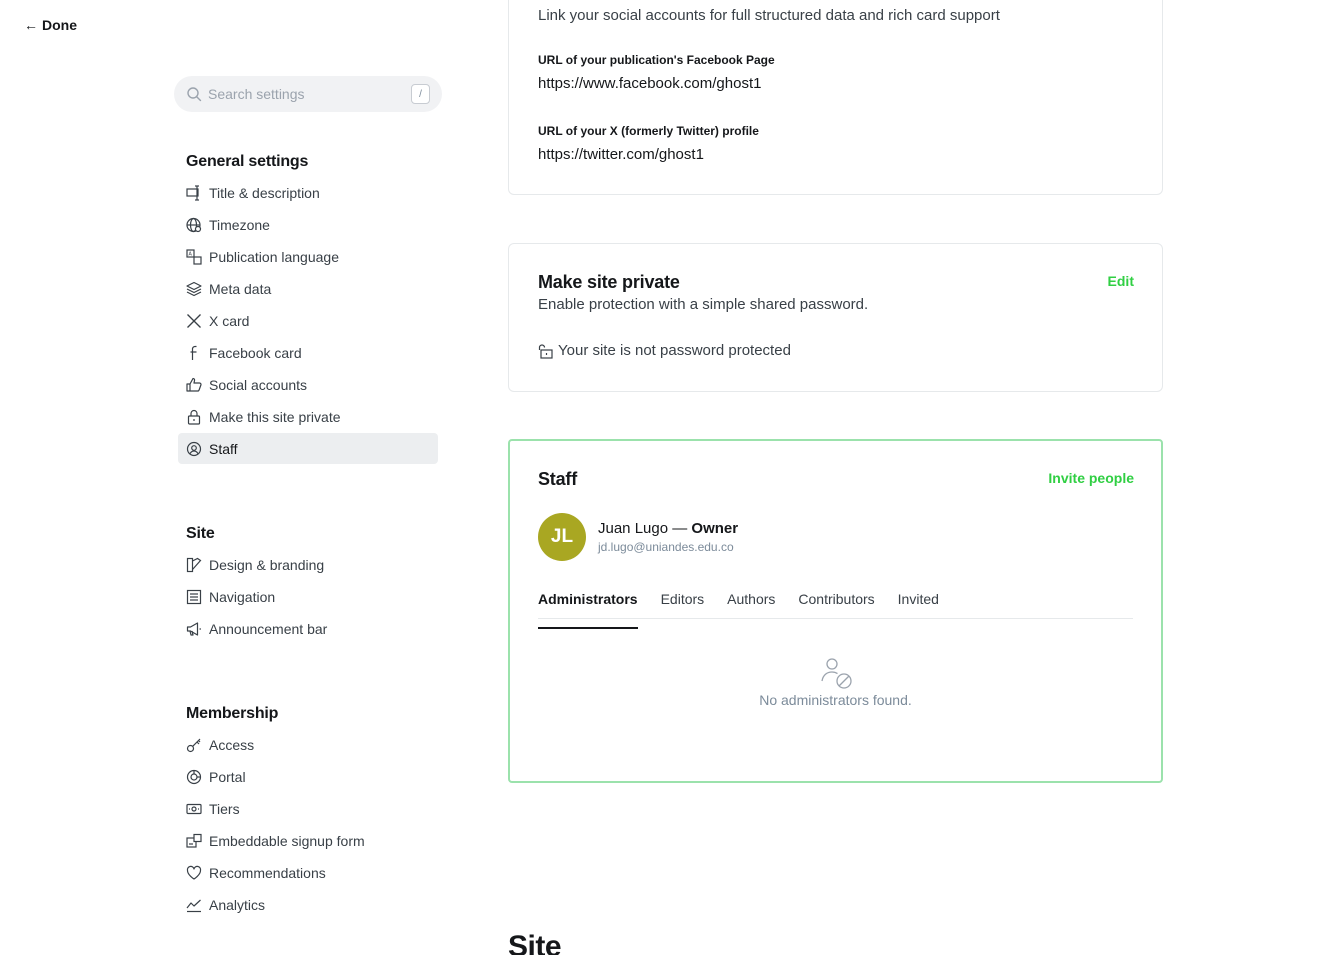 The height and width of the screenshot is (955, 1341). Describe the element at coordinates (194, 564) in the screenshot. I see `brush-icon` at that location.